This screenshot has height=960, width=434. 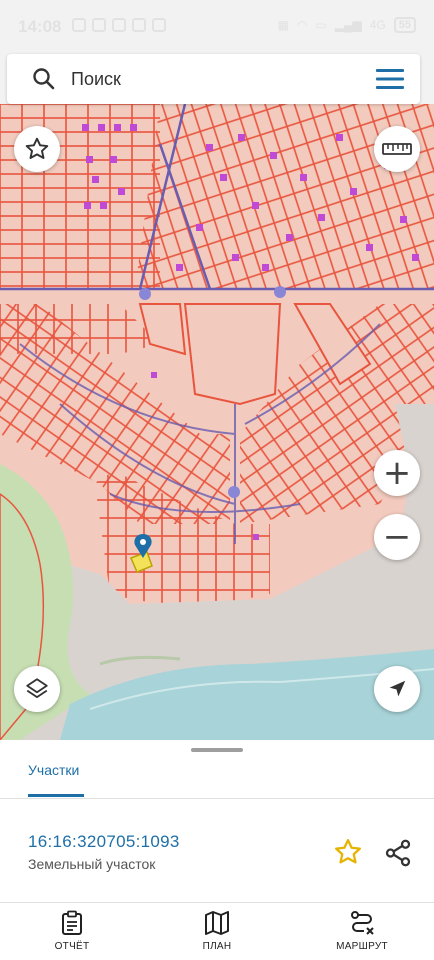 What do you see at coordinates (139, 25) in the screenshot?
I see `headphones-icon` at bounding box center [139, 25].